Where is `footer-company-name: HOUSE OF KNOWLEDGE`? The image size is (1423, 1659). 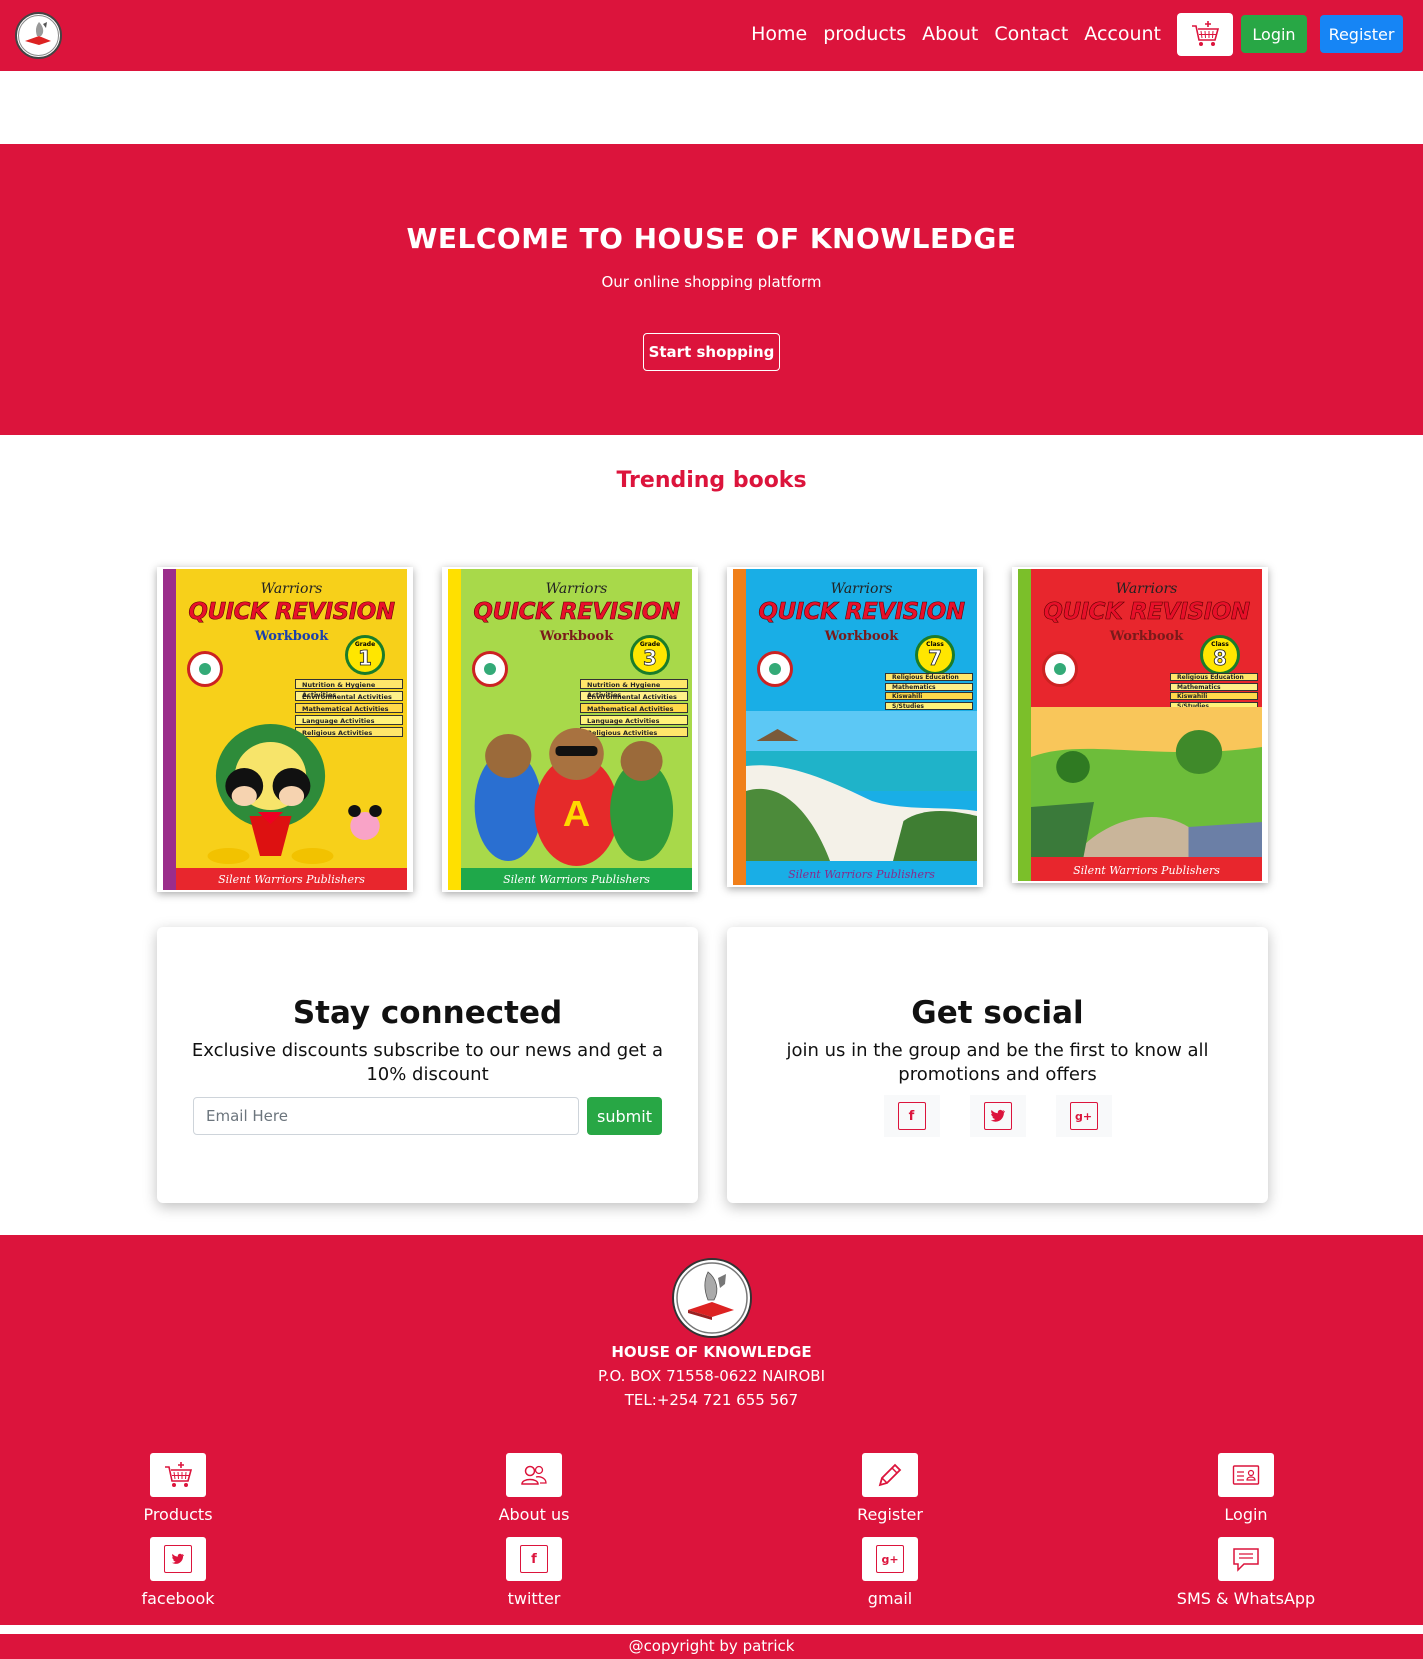 footer-company-name: HOUSE OF KNOWLEDGE is located at coordinates (711, 1352).